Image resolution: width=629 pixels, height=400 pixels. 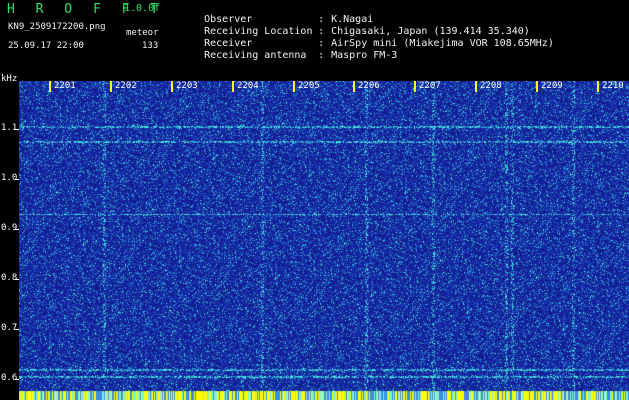 I want to click on meta-value: Maspro FM-3, so click(x=364, y=55).